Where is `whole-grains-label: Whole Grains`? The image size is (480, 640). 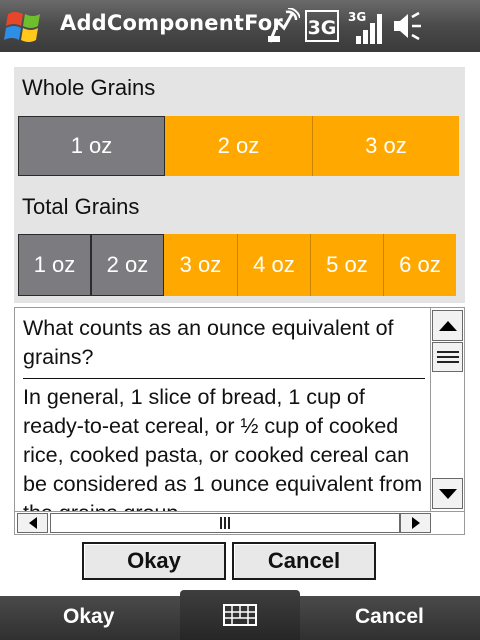
whole-grains-label: Whole Grains is located at coordinates (89, 87).